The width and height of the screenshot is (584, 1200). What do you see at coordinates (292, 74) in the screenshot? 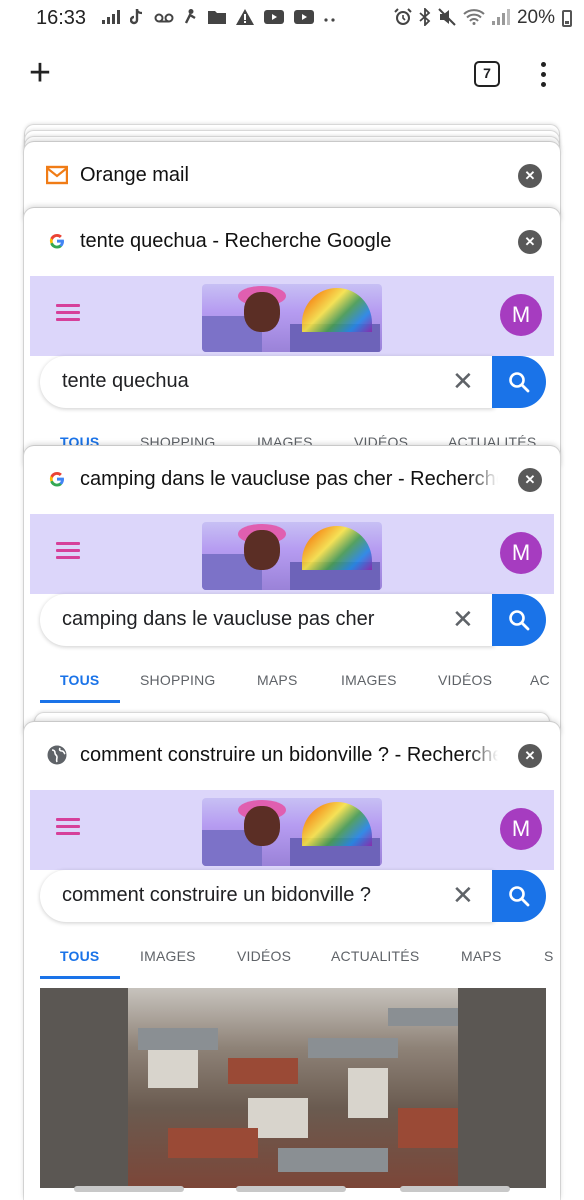
I see `tab-switcher-toolbar: + 7` at bounding box center [292, 74].